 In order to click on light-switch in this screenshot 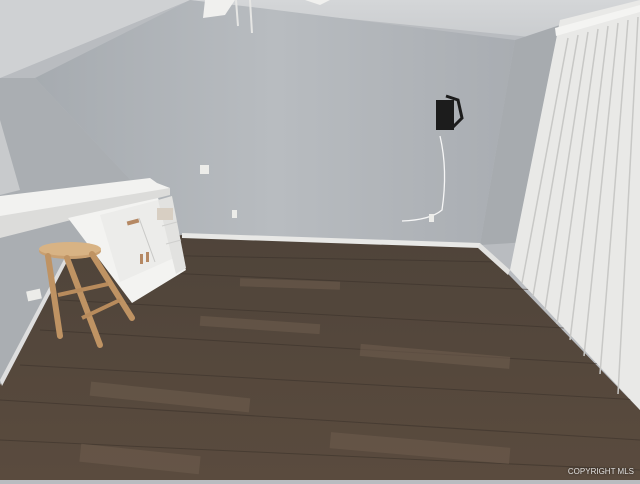, I will do `click(204, 169)`.